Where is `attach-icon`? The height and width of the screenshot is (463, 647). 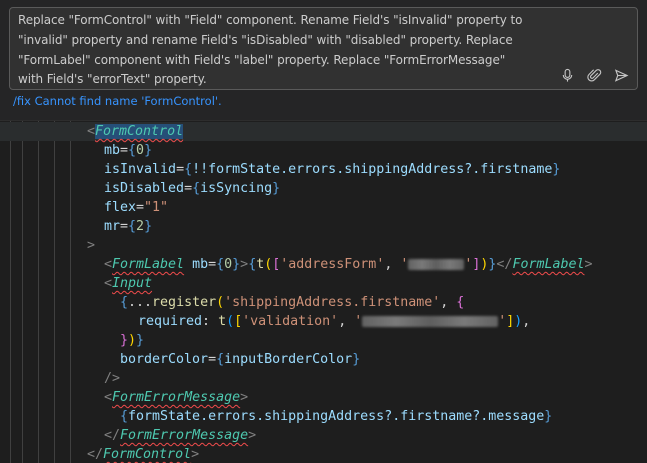 attach-icon is located at coordinates (594, 75).